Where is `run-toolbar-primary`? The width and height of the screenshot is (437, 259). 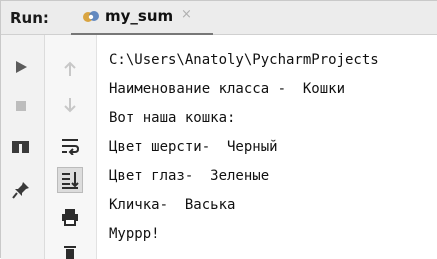 run-toolbar-primary is located at coordinates (23, 147).